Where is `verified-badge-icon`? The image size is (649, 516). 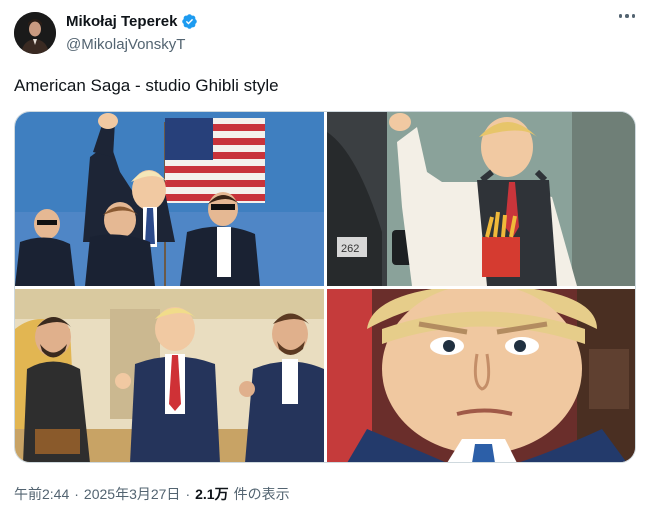
verified-badge-icon is located at coordinates (190, 21).